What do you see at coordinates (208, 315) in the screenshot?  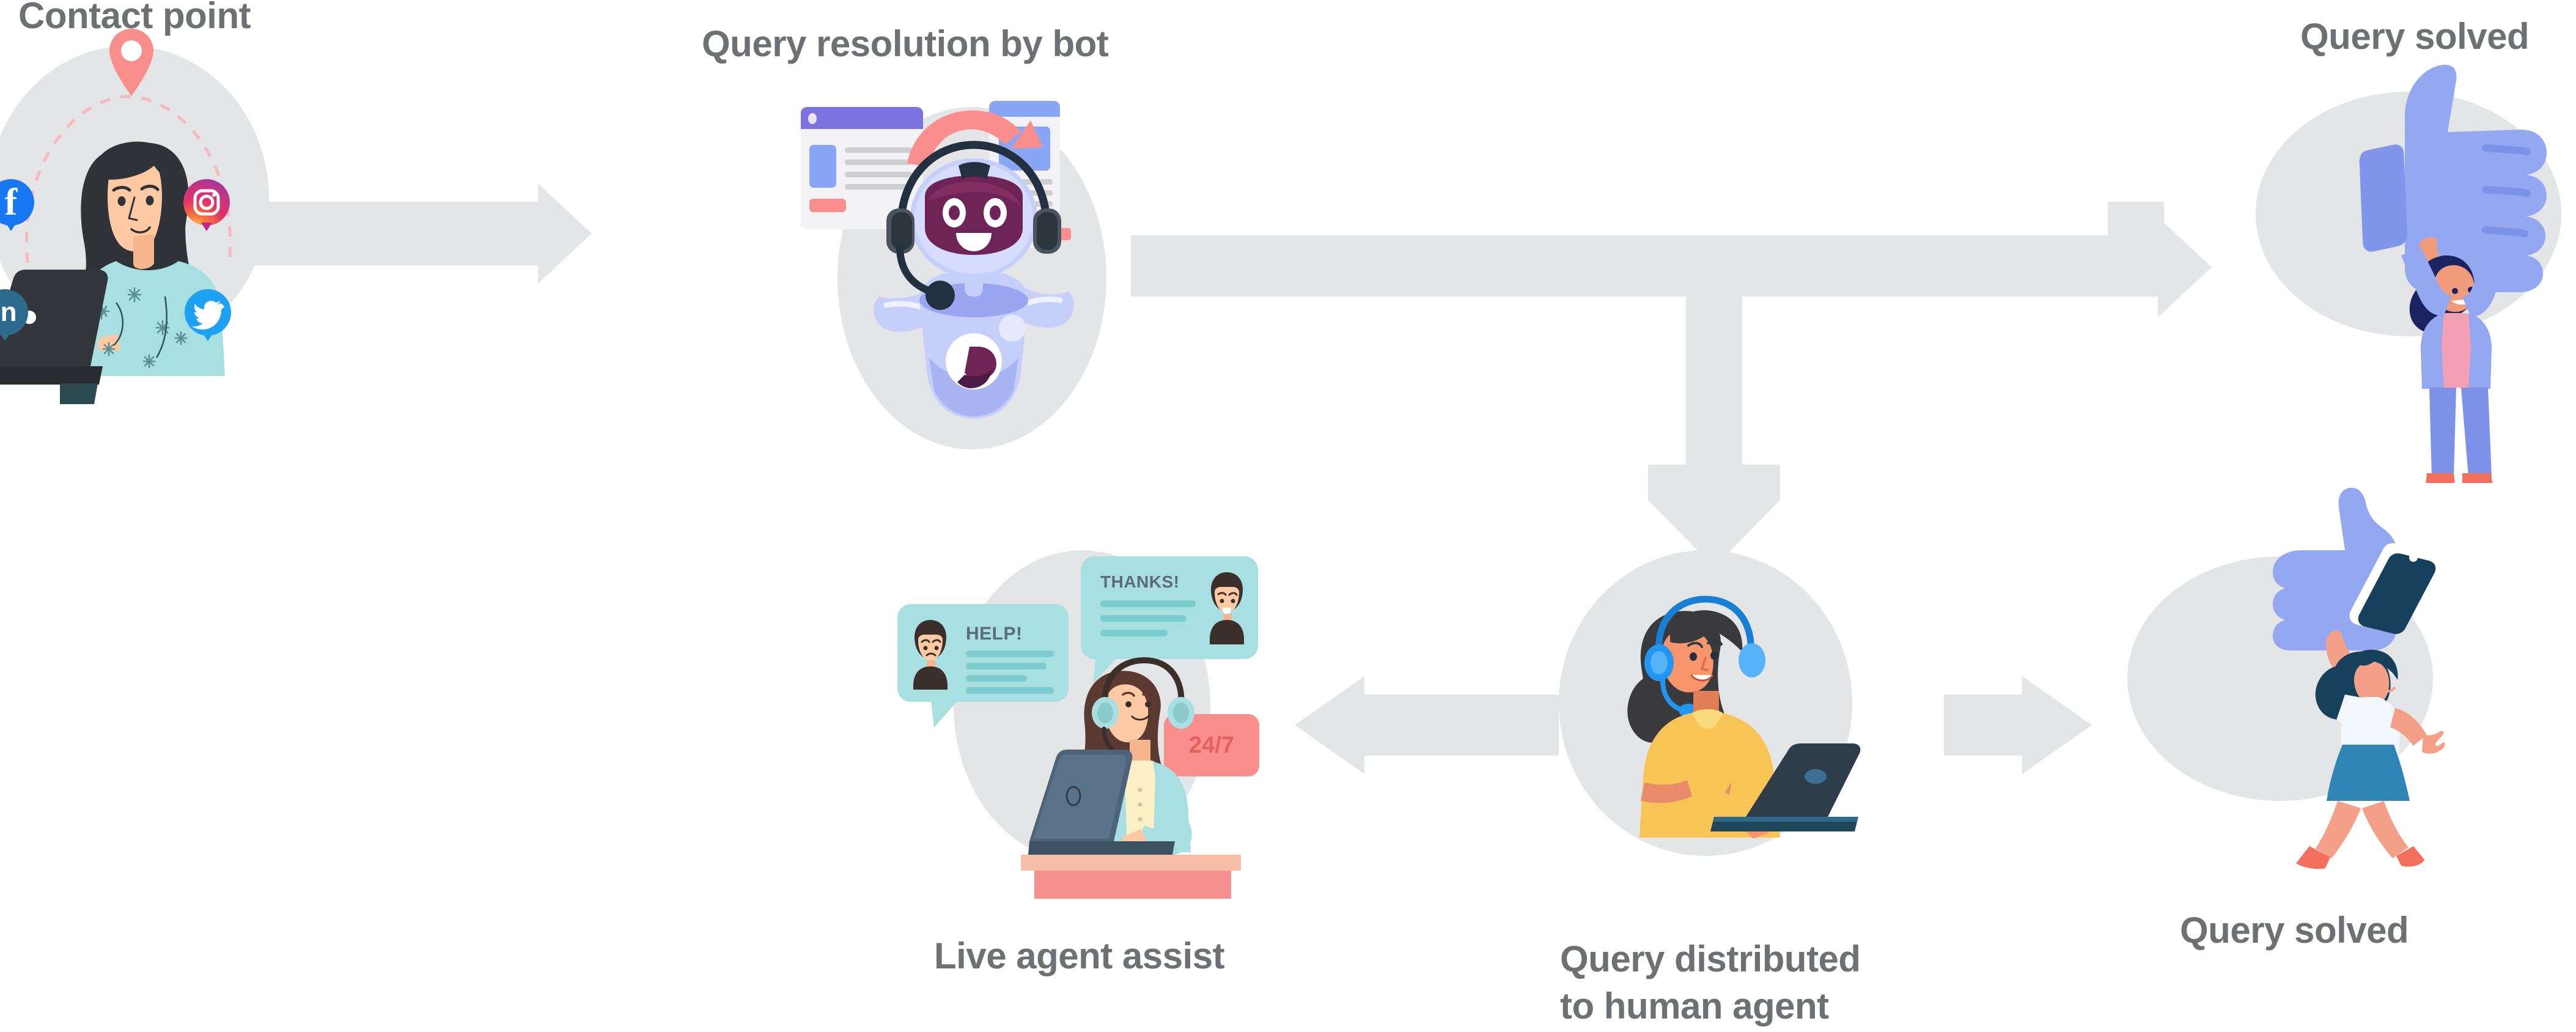 I see `twitter-bird-glyph` at bounding box center [208, 315].